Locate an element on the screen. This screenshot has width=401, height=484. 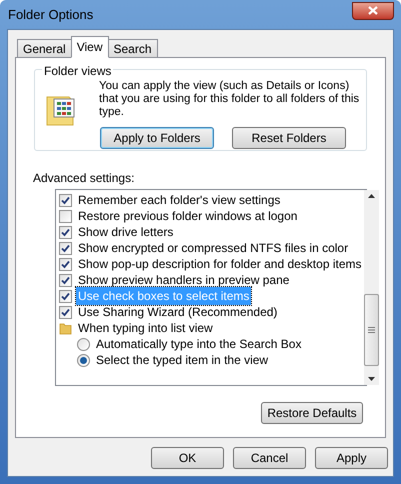
scroll-down-icon is located at coordinates (371, 379).